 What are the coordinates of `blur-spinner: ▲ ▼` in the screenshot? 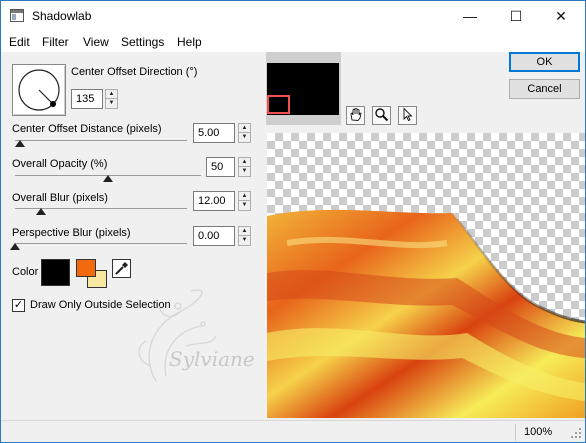 It's located at (244, 201).